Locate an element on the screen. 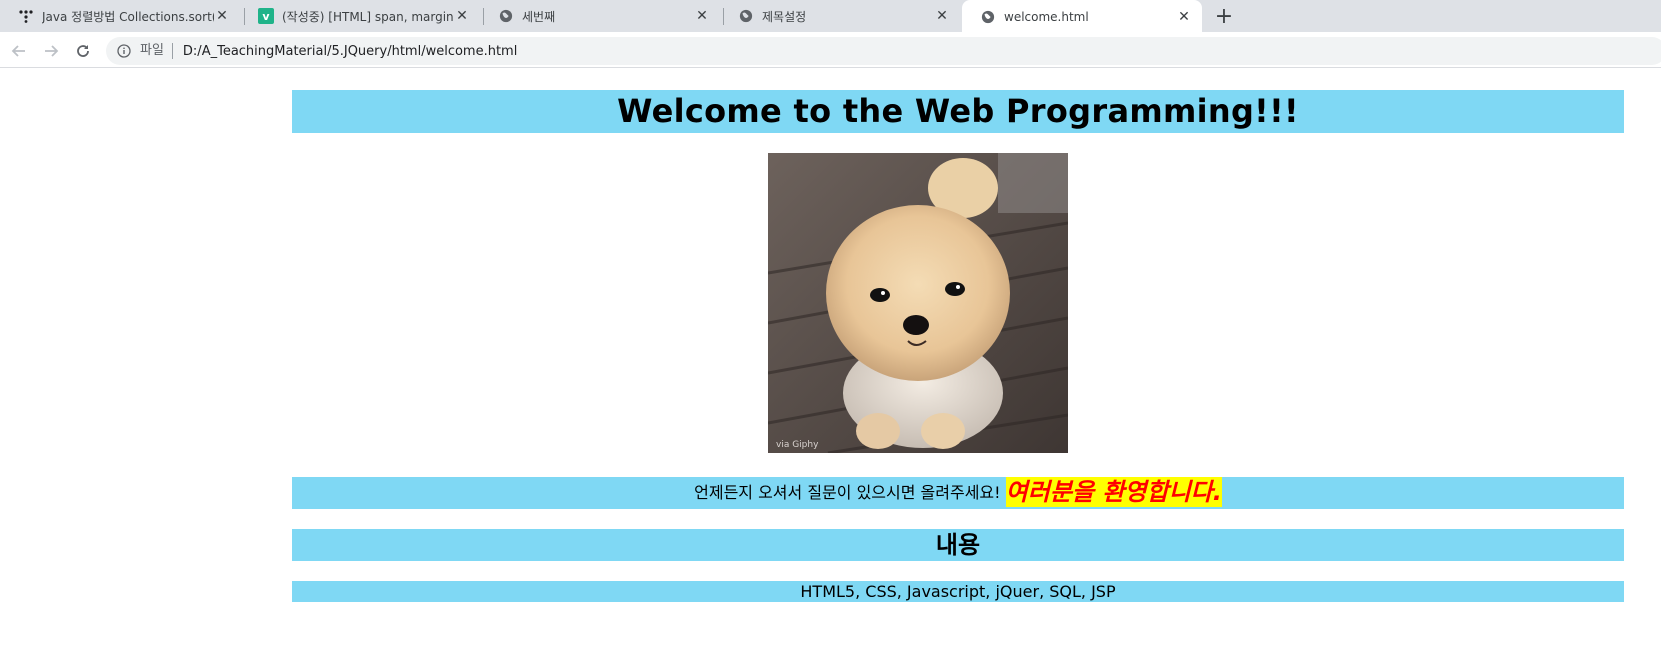 The image size is (1661, 645). tab-html-span-margin: v (작성중) [HTML] span, margin ✕ is located at coordinates (360, 16).